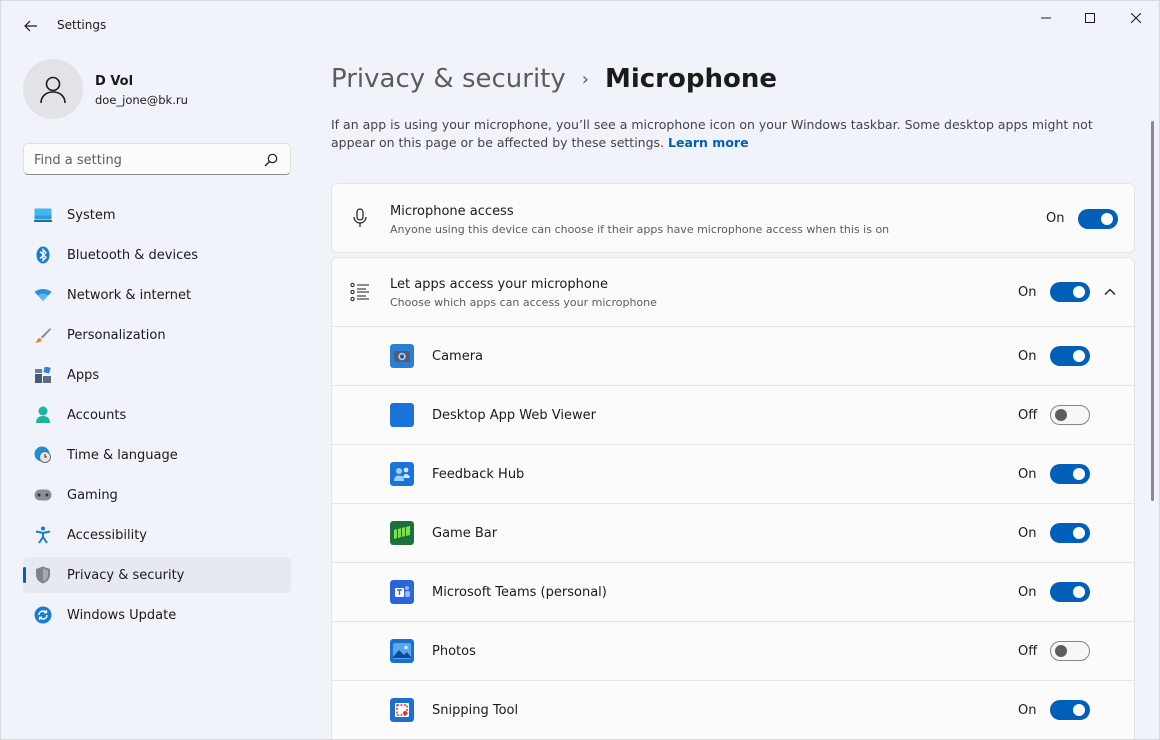 The width and height of the screenshot is (1160, 740). What do you see at coordinates (402, 651) in the screenshot?
I see `photos-app-icon` at bounding box center [402, 651].